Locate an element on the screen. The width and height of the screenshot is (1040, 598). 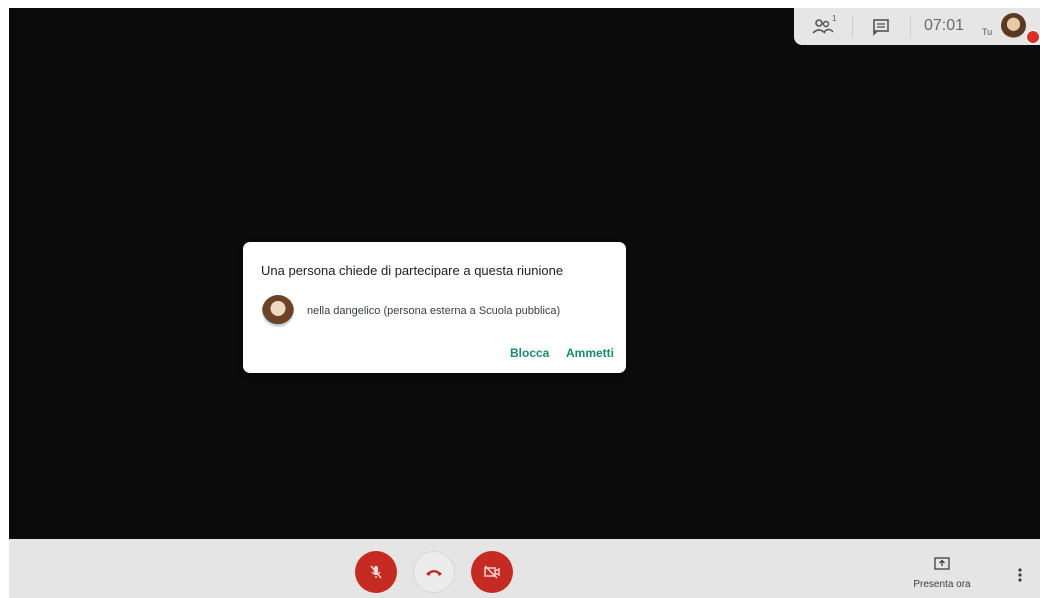
chat-icon is located at coordinates (881, 27).